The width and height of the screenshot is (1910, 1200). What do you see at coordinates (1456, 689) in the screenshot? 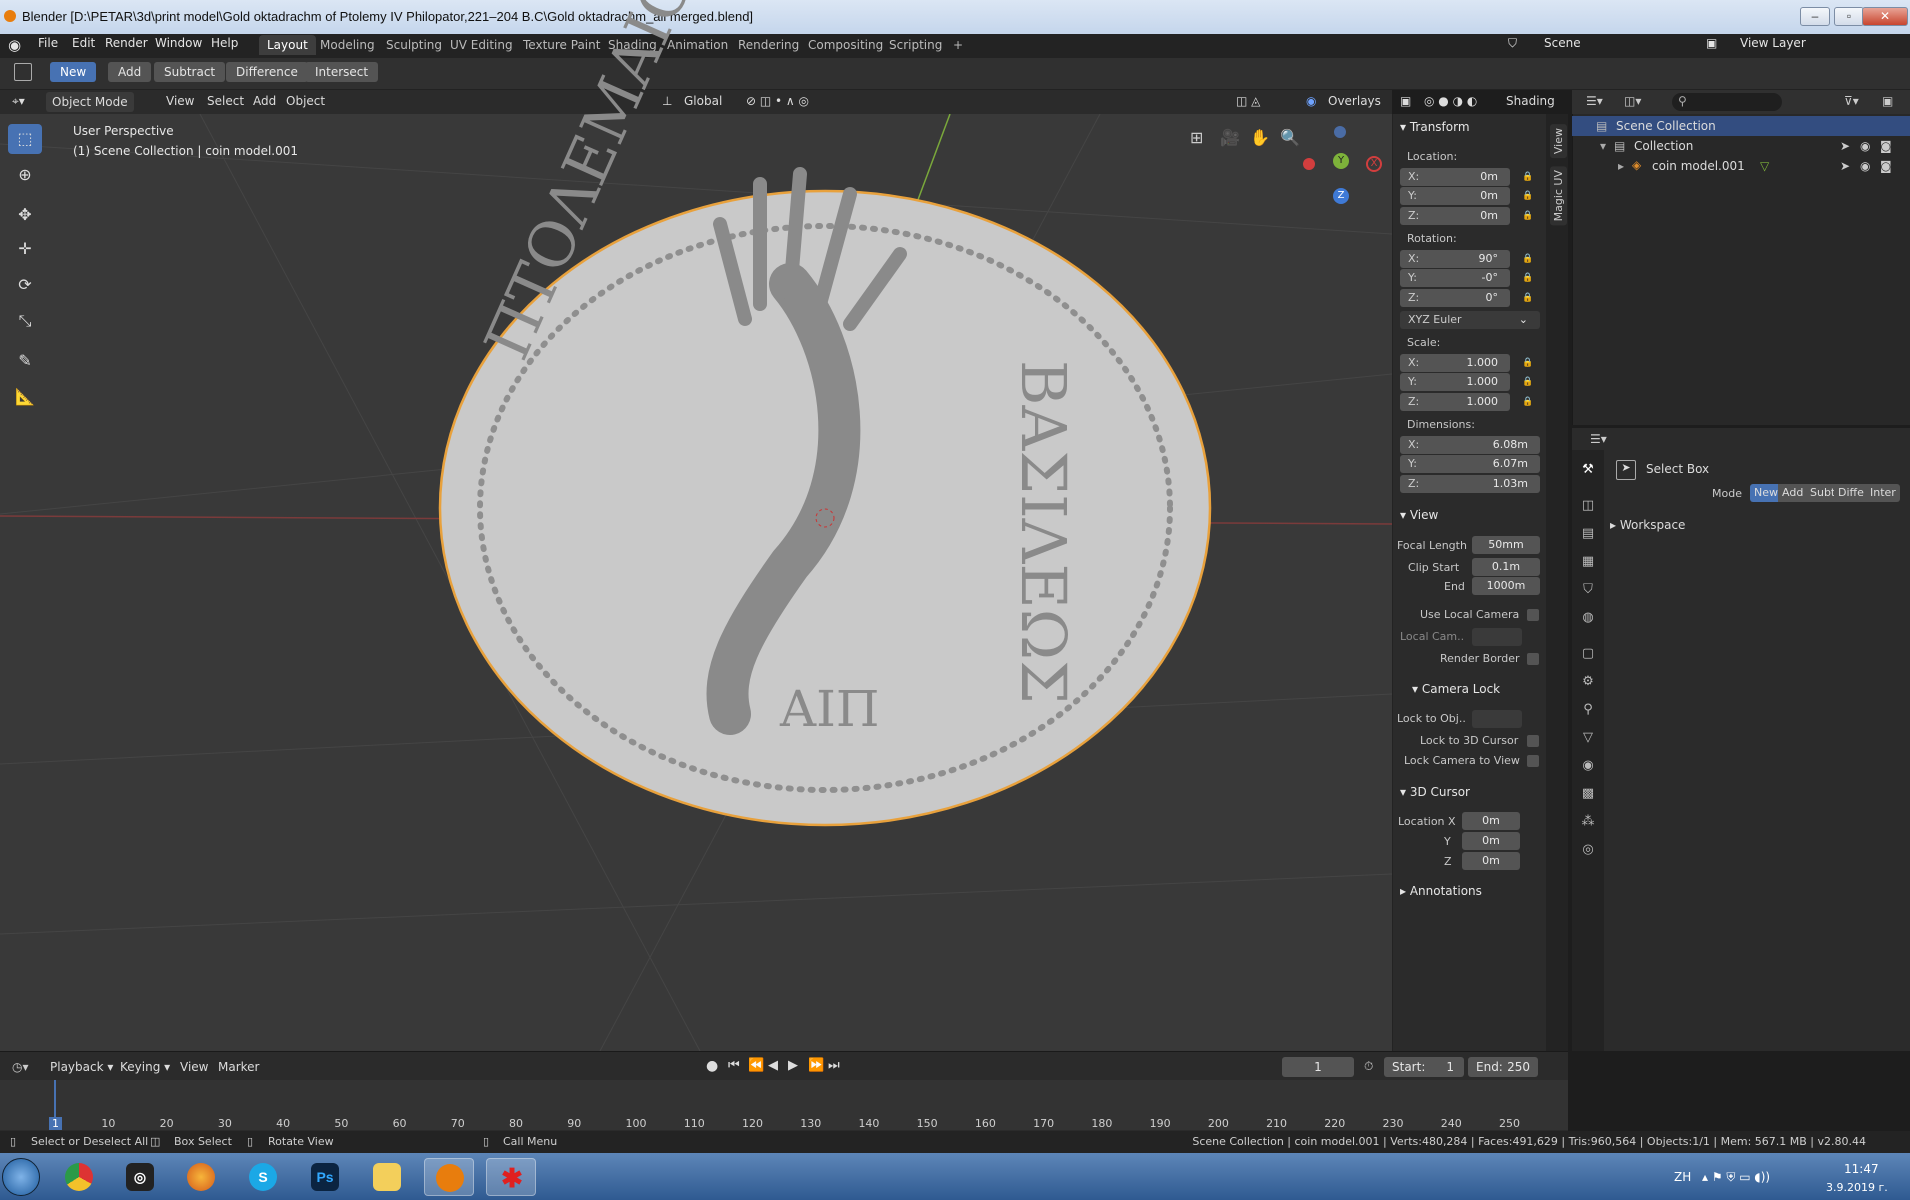
I see `camera-lock-header: ▾ Camera Lock` at bounding box center [1456, 689].